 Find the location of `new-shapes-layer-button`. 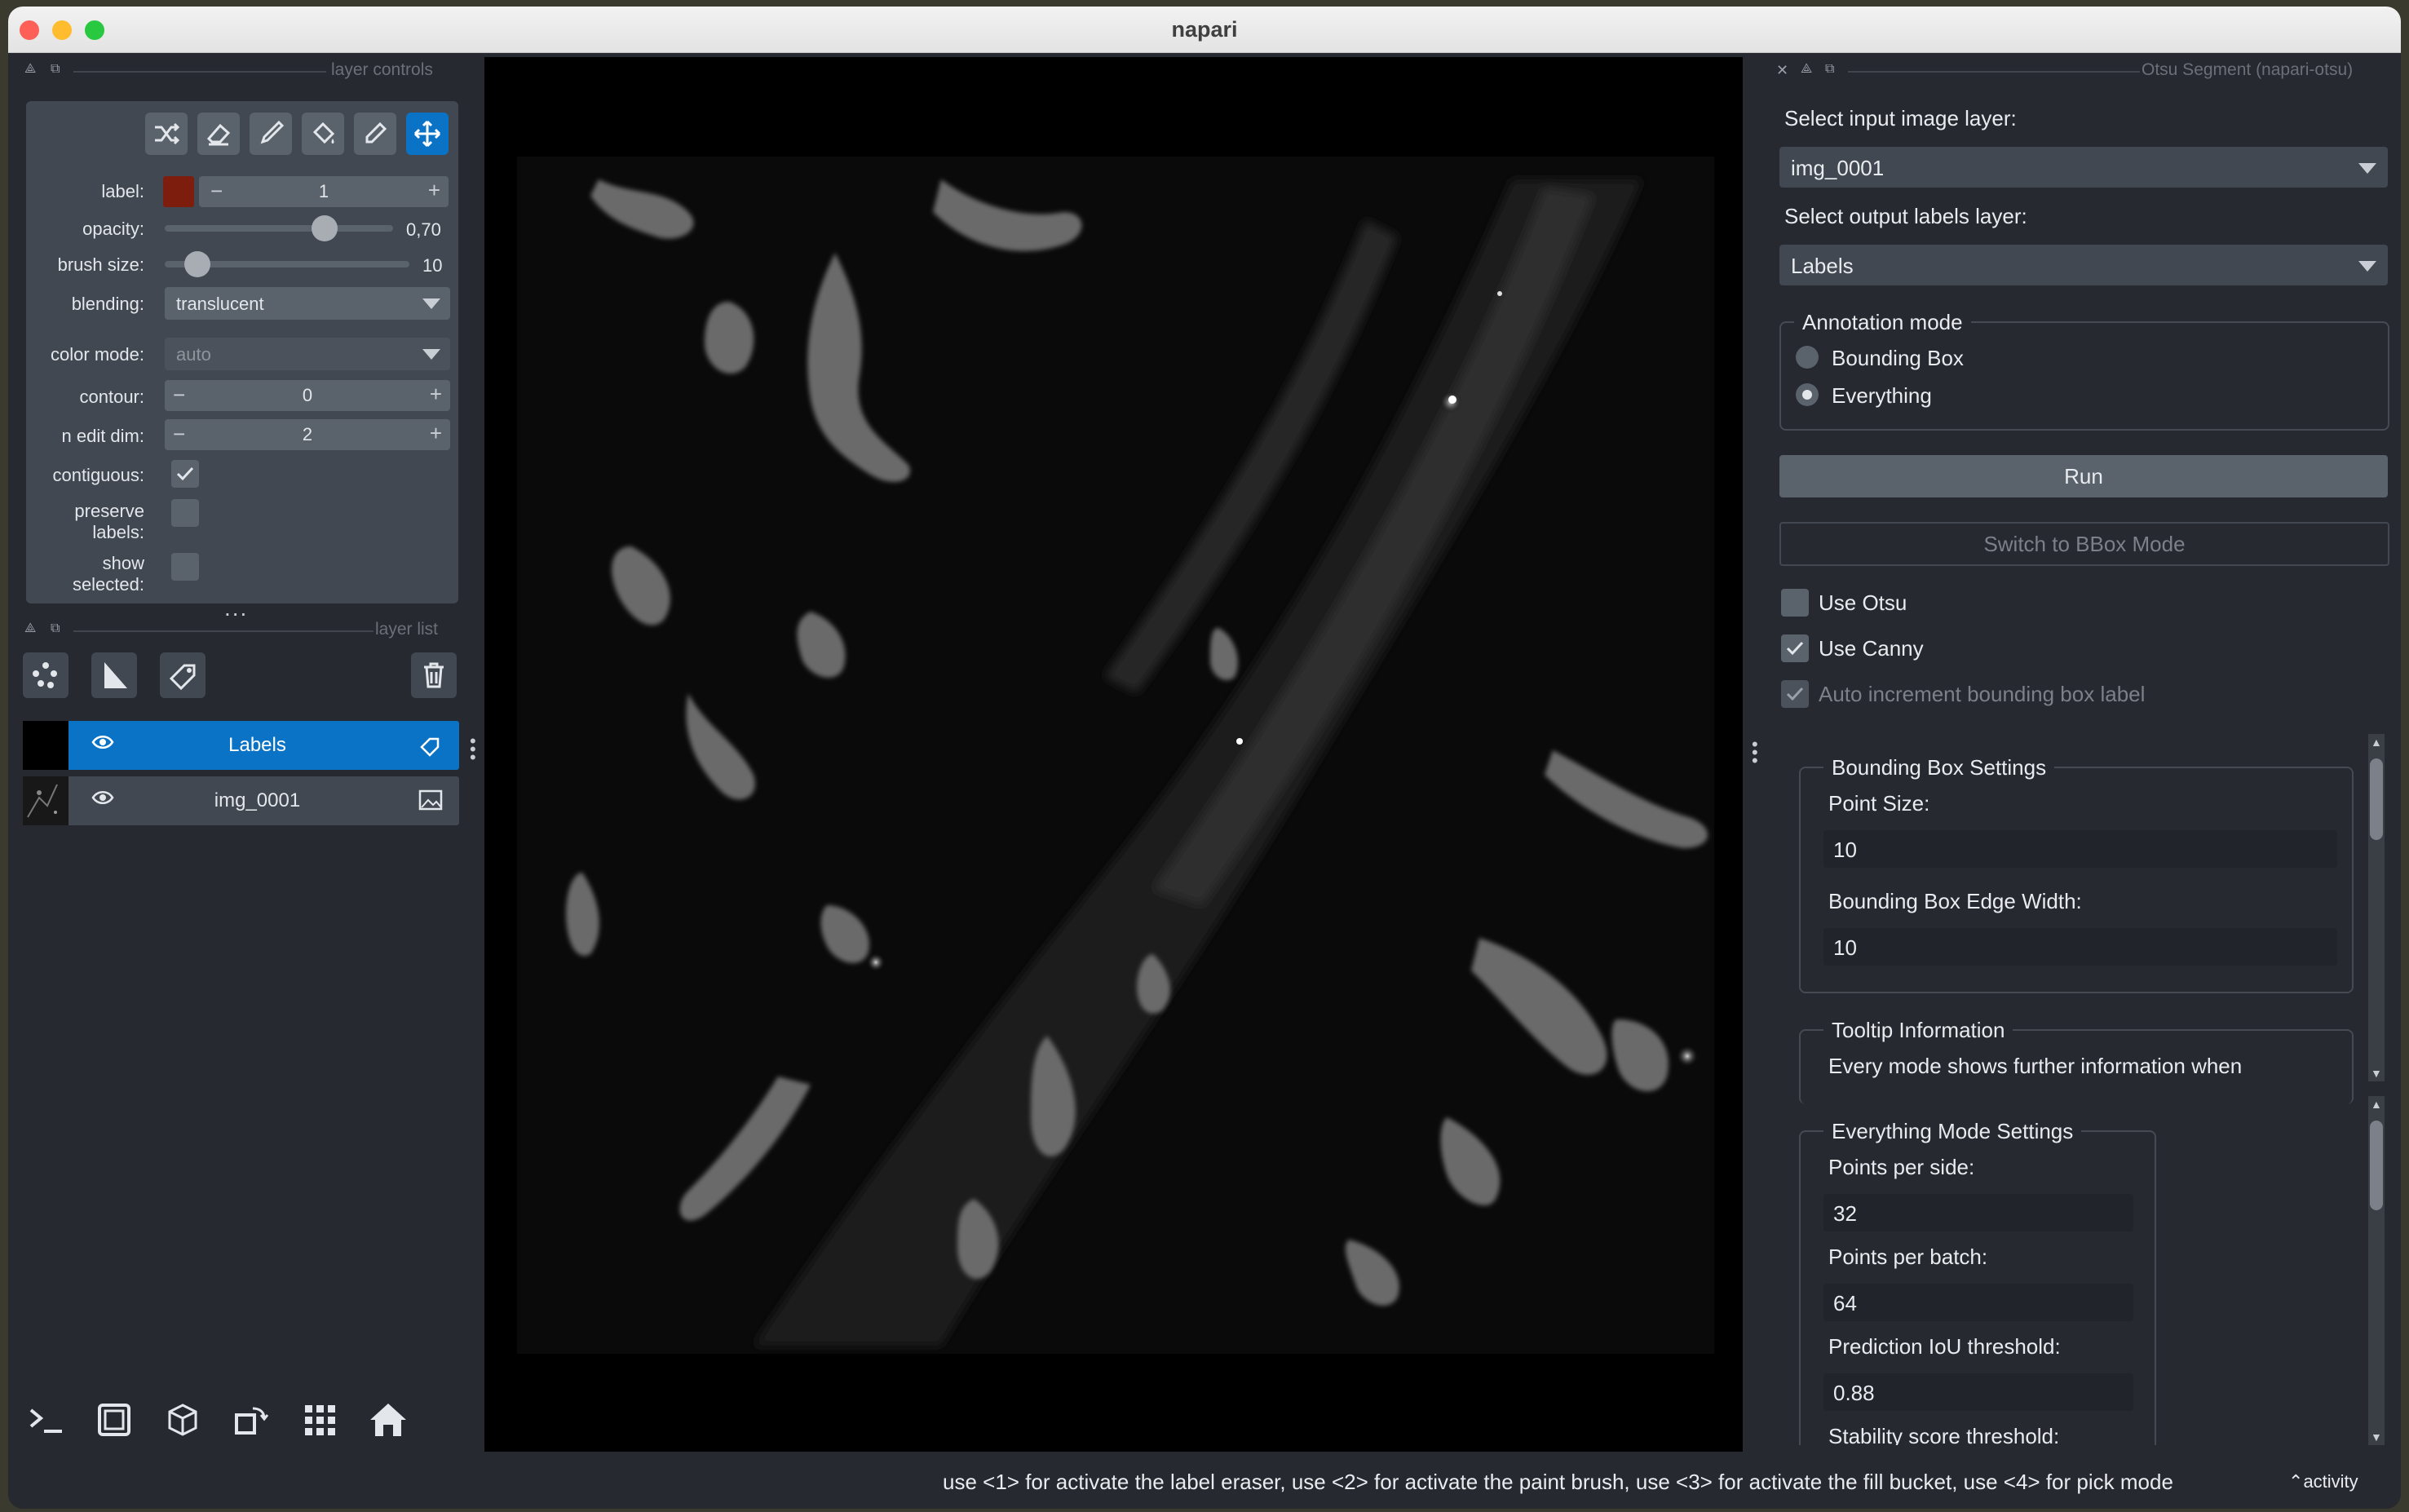

new-shapes-layer-button is located at coordinates (114, 675).